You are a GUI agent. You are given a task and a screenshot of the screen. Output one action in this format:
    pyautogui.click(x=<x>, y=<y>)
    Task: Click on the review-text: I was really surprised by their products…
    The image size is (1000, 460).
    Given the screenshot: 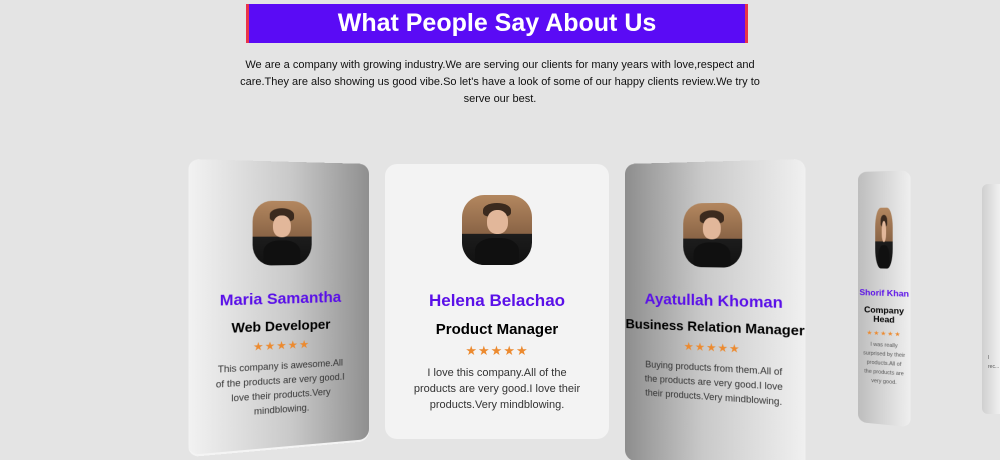 What is the action you would take?
    pyautogui.click(x=884, y=364)
    